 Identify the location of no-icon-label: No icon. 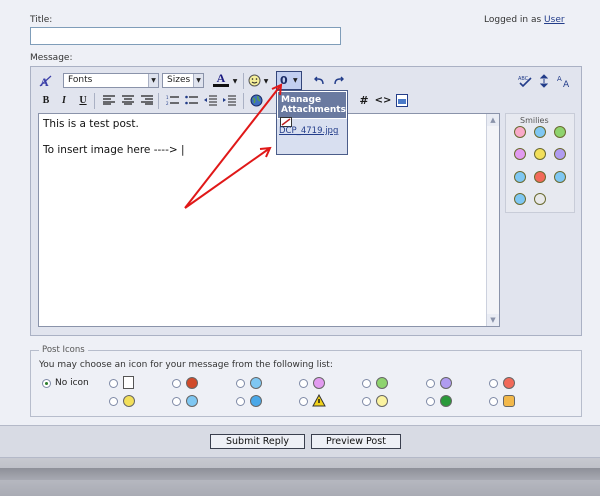
(72, 383).